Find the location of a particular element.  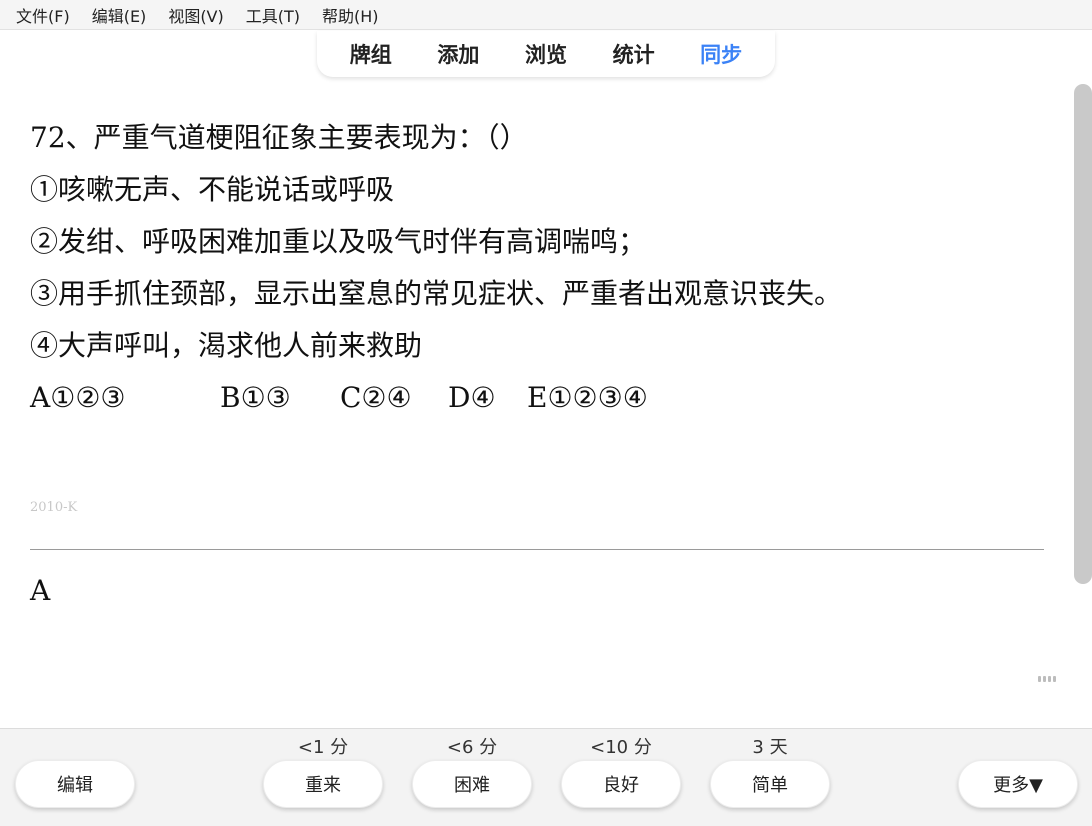

option-a: A①②③ is located at coordinates (78, 397).